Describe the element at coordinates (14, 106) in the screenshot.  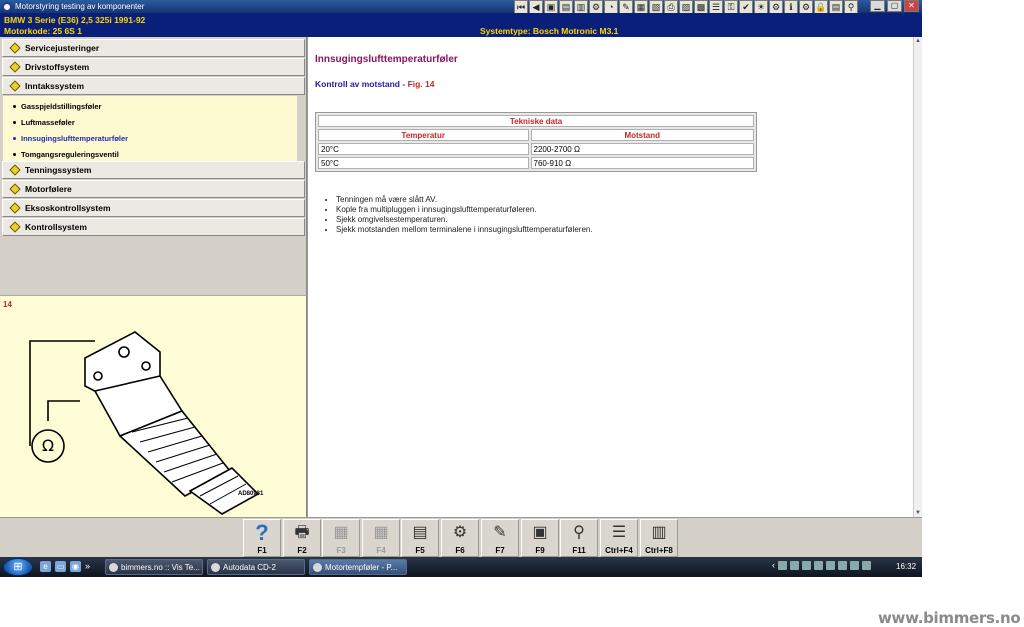
I see `bullet-icon` at that location.